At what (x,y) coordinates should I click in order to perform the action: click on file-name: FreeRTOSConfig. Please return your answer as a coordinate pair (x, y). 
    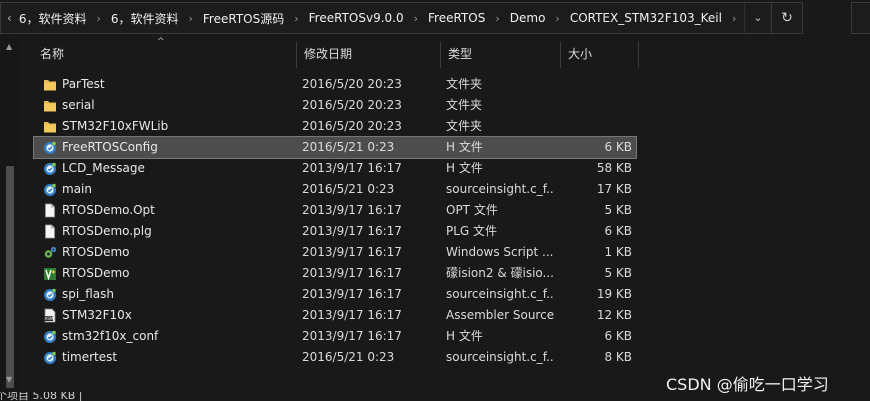
    Looking at the image, I should click on (110, 147).